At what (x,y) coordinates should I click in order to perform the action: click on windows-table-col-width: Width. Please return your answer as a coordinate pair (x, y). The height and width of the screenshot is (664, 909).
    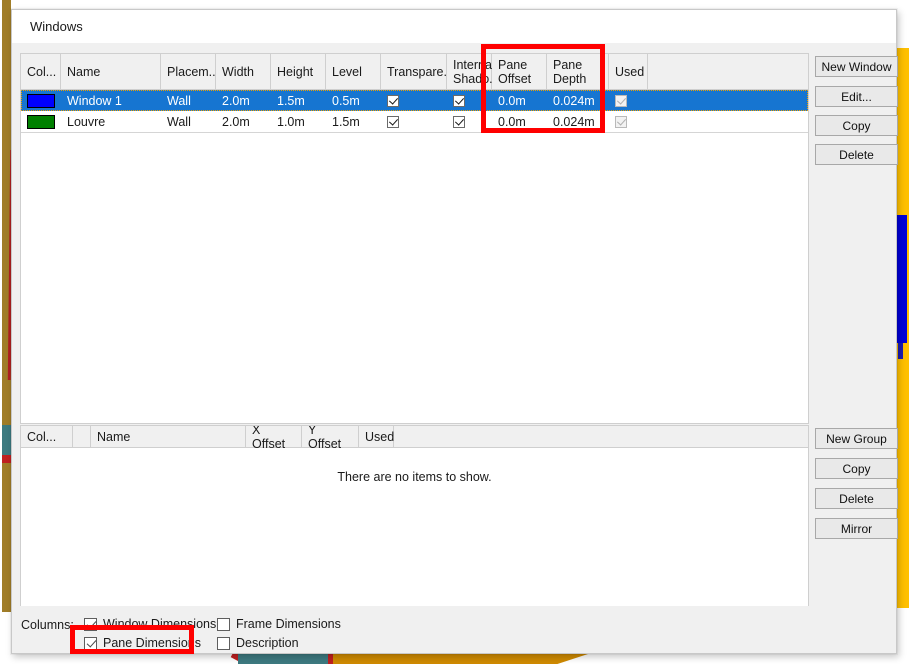
    Looking at the image, I should click on (243, 71).